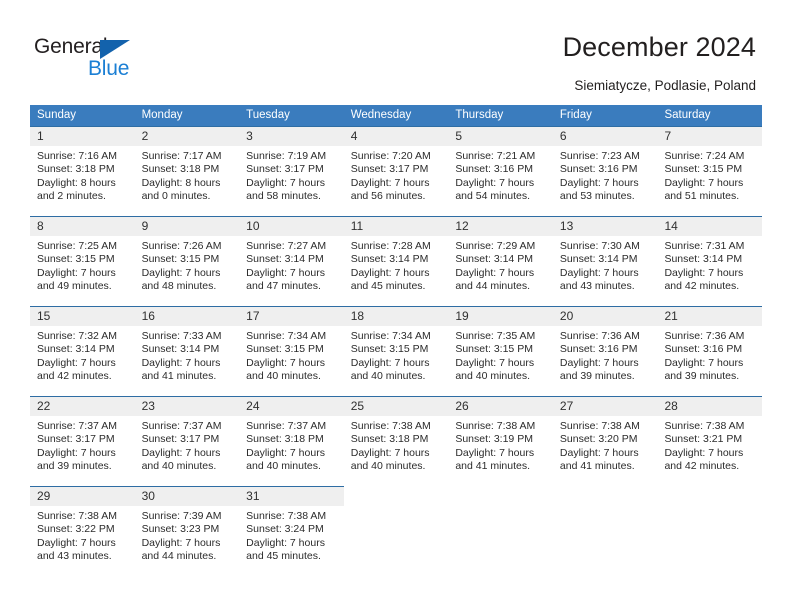  Describe the element at coordinates (702, 286) in the screenshot. I see `daylight-text-line2: and 42 minutes.` at that location.